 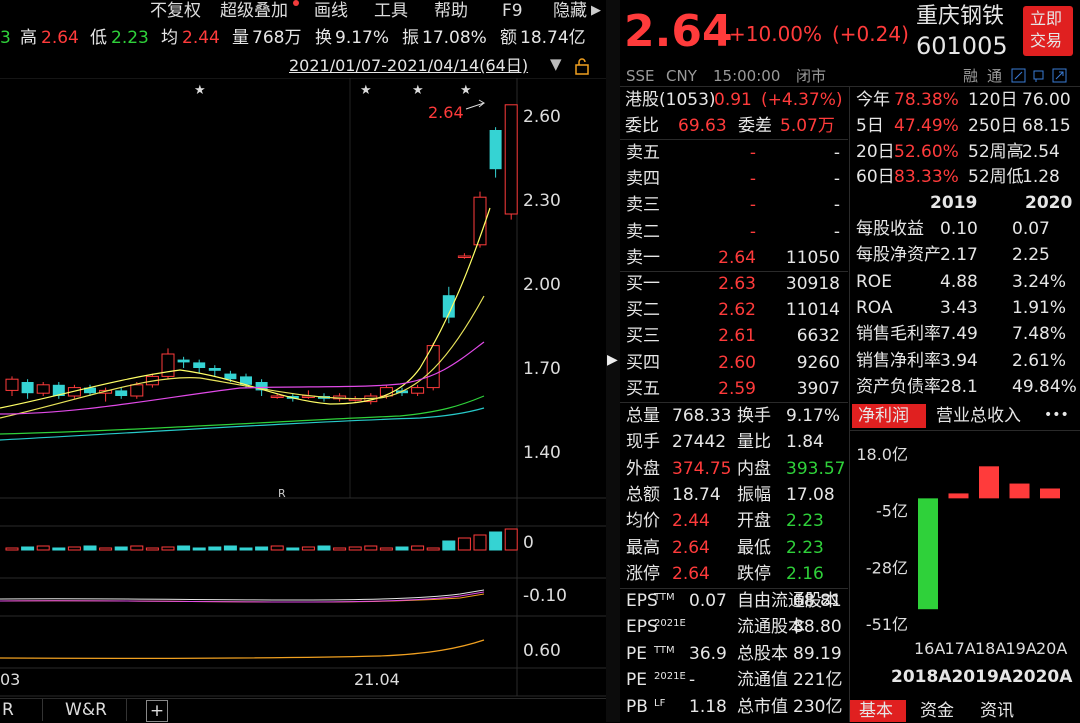 I want to click on tab-revenue: 营业总收入, so click(x=978, y=416).